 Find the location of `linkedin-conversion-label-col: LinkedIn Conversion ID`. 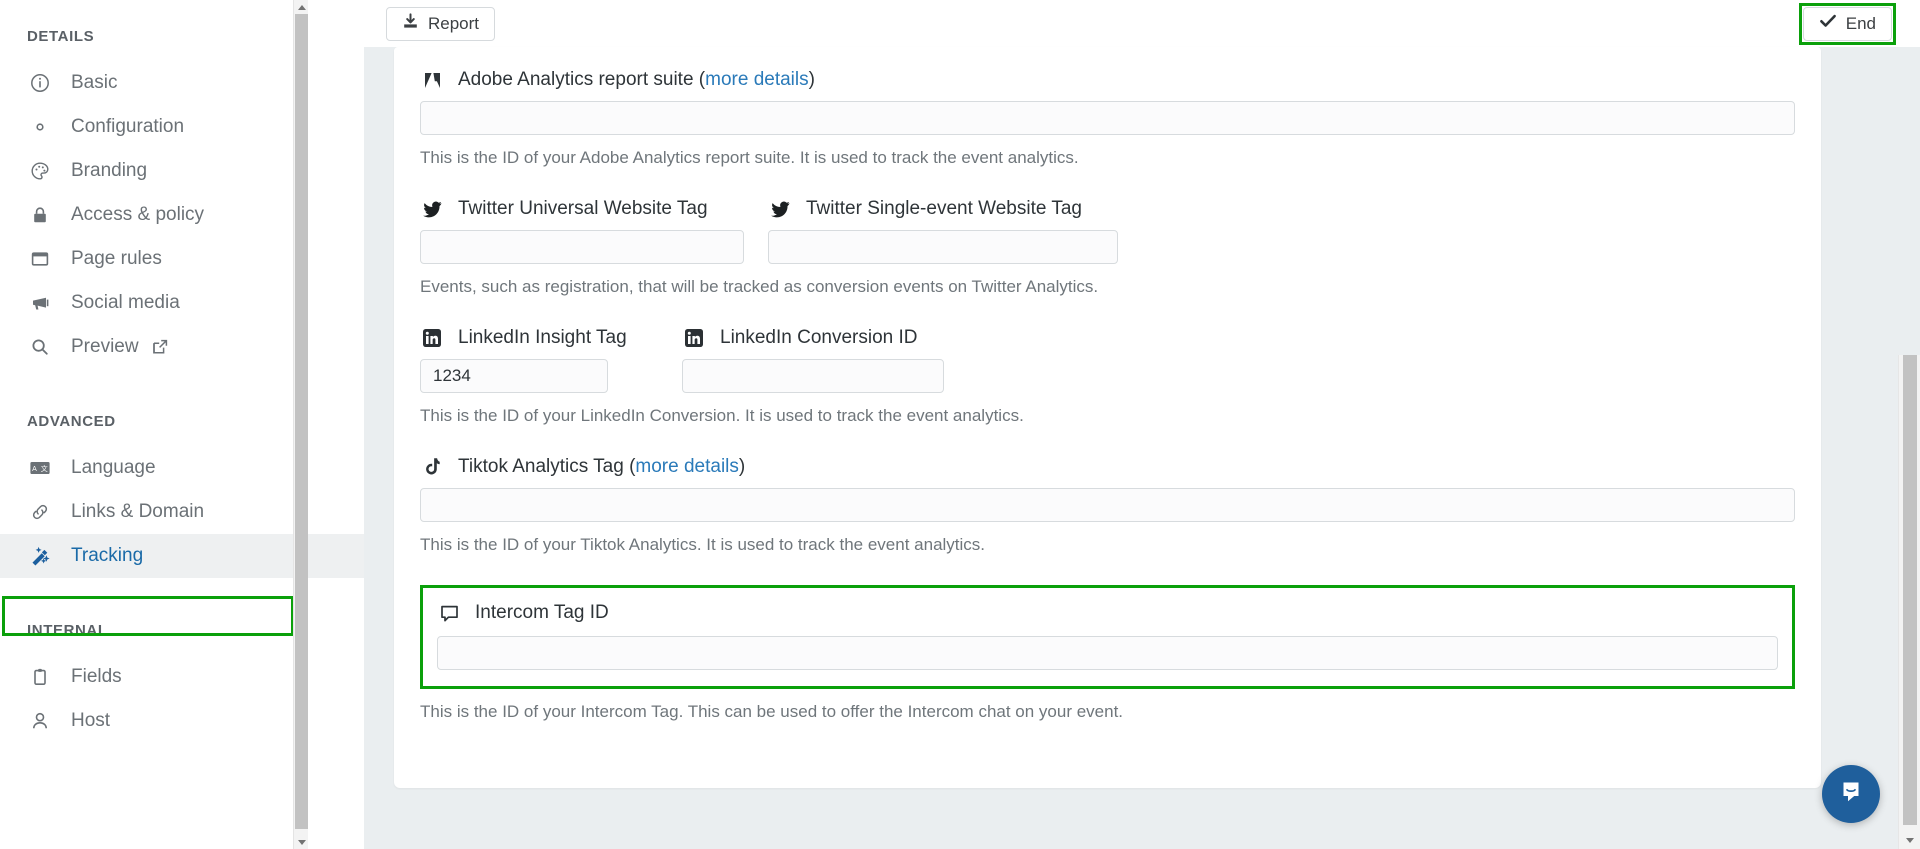

linkedin-conversion-label-col: LinkedIn Conversion ID is located at coordinates (800, 343).